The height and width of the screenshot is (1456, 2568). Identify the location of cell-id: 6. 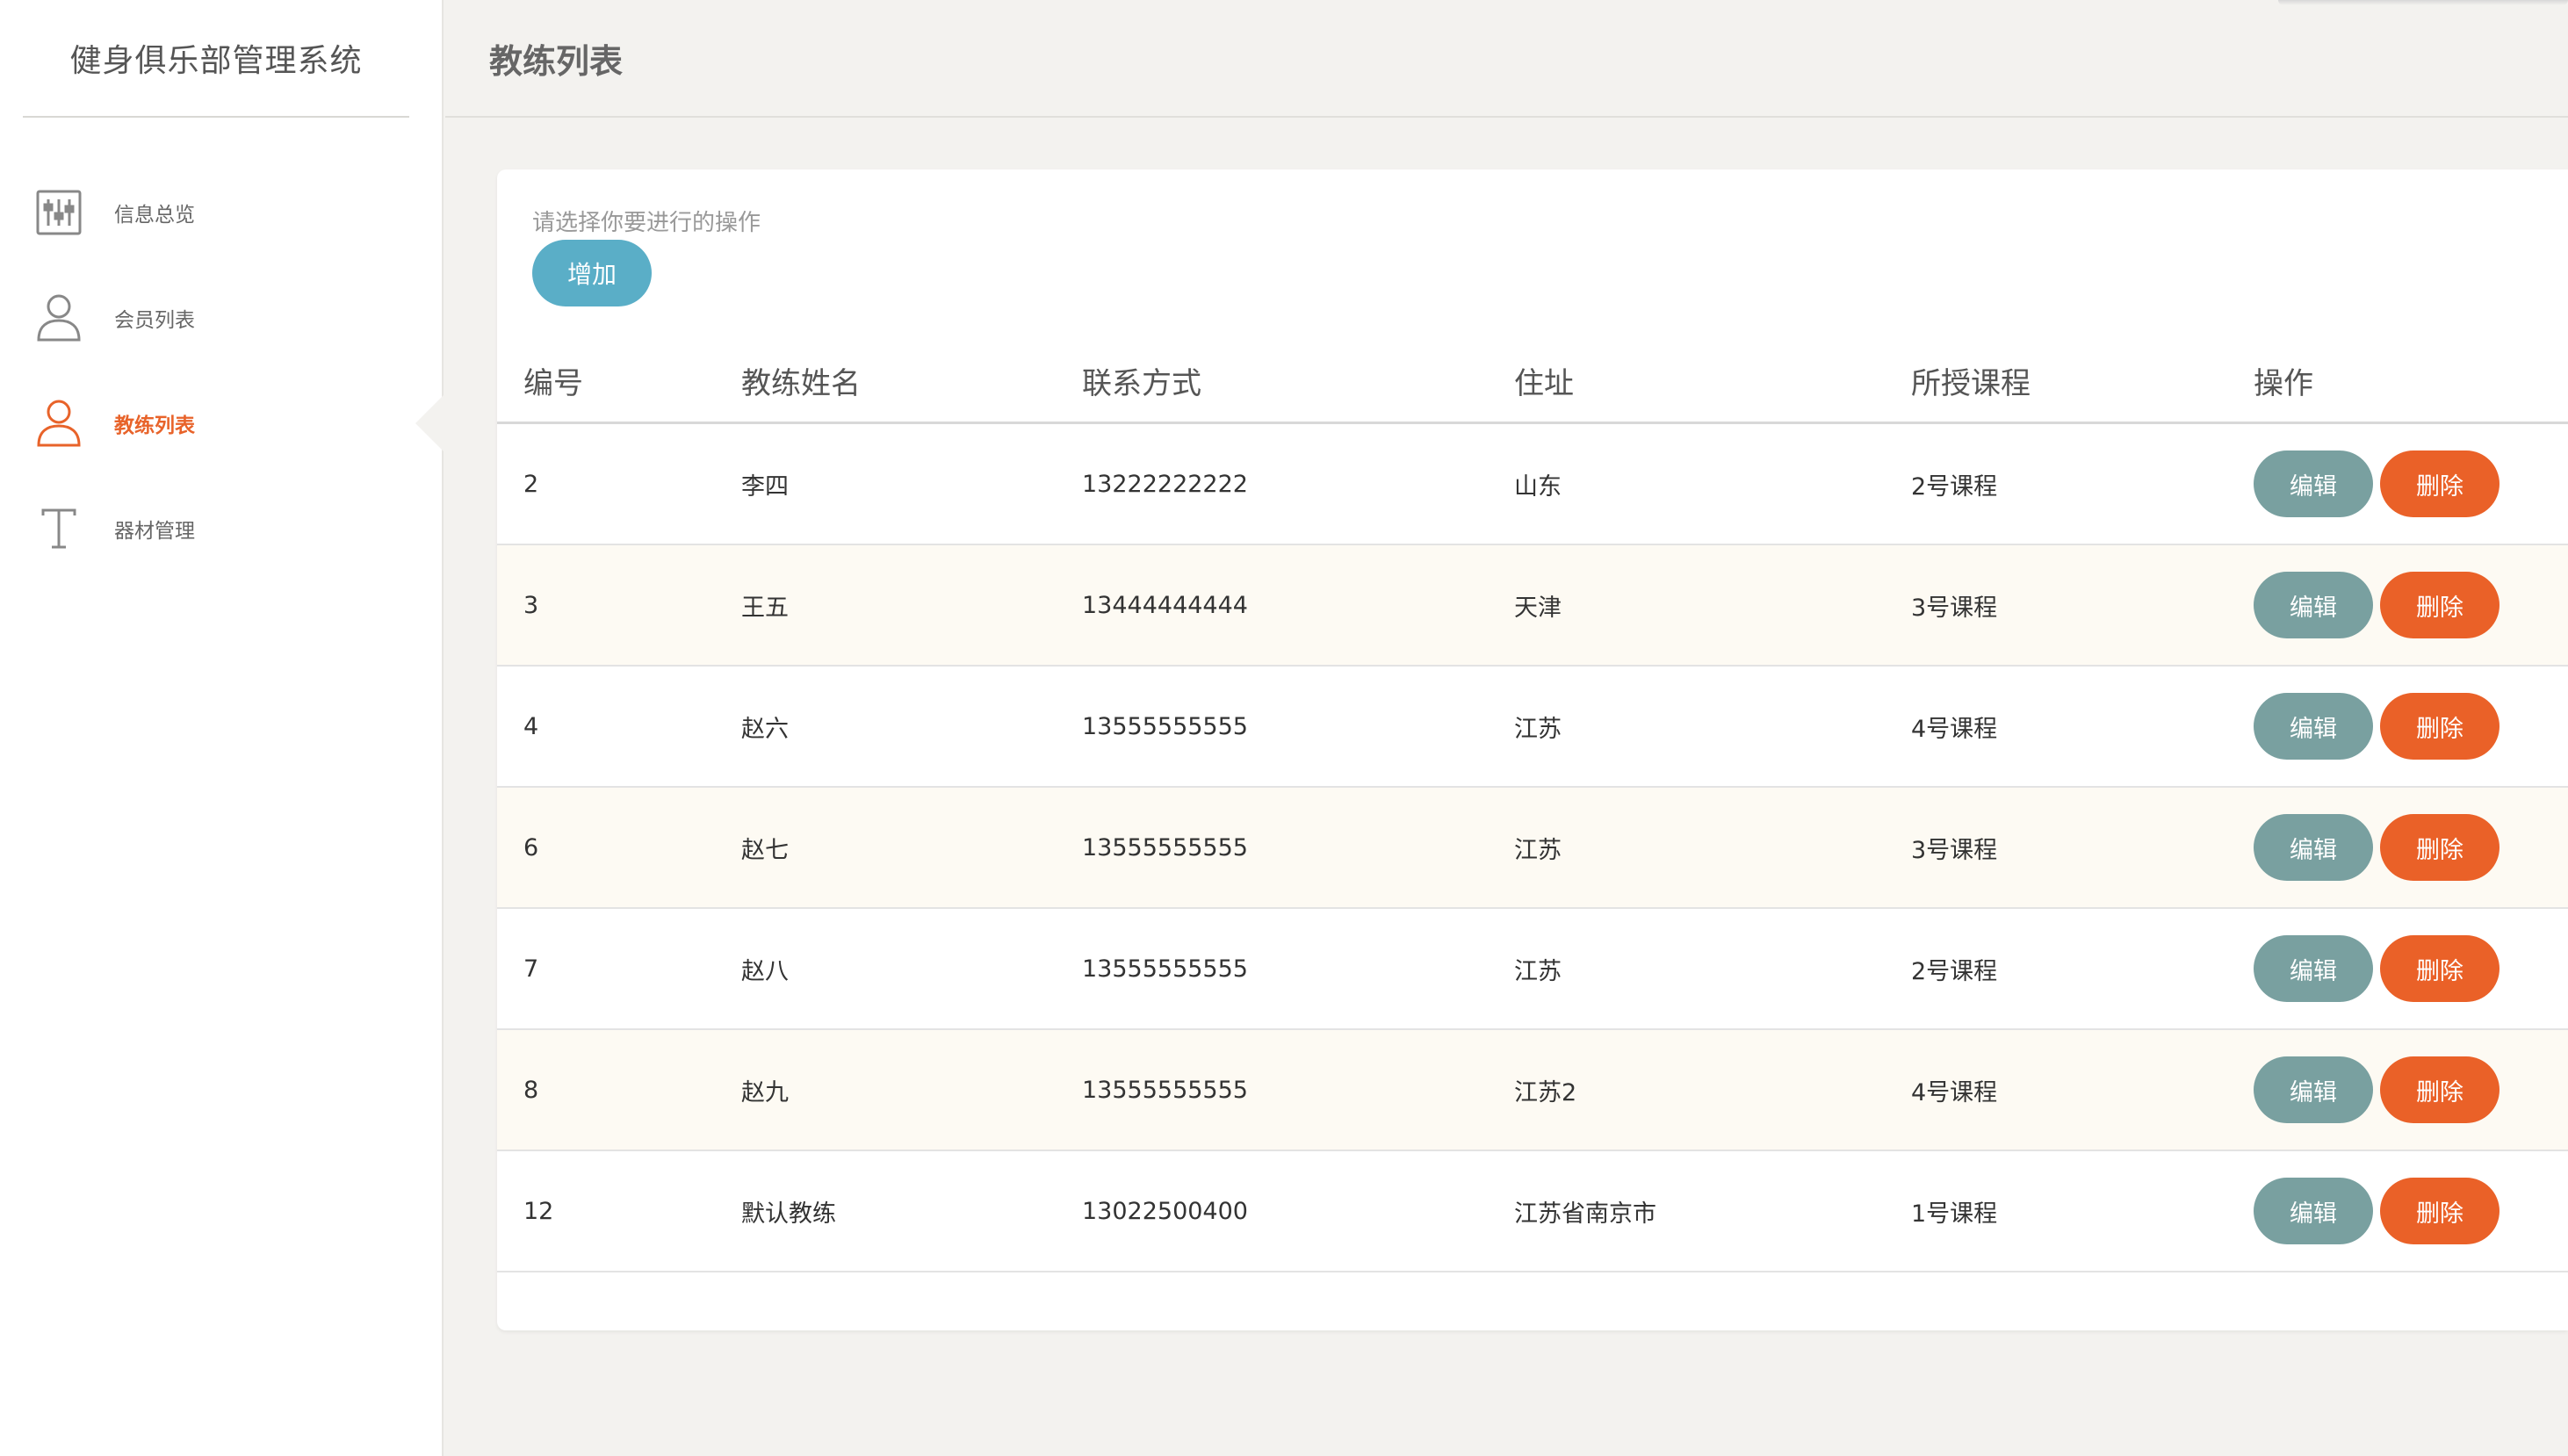
(531, 847).